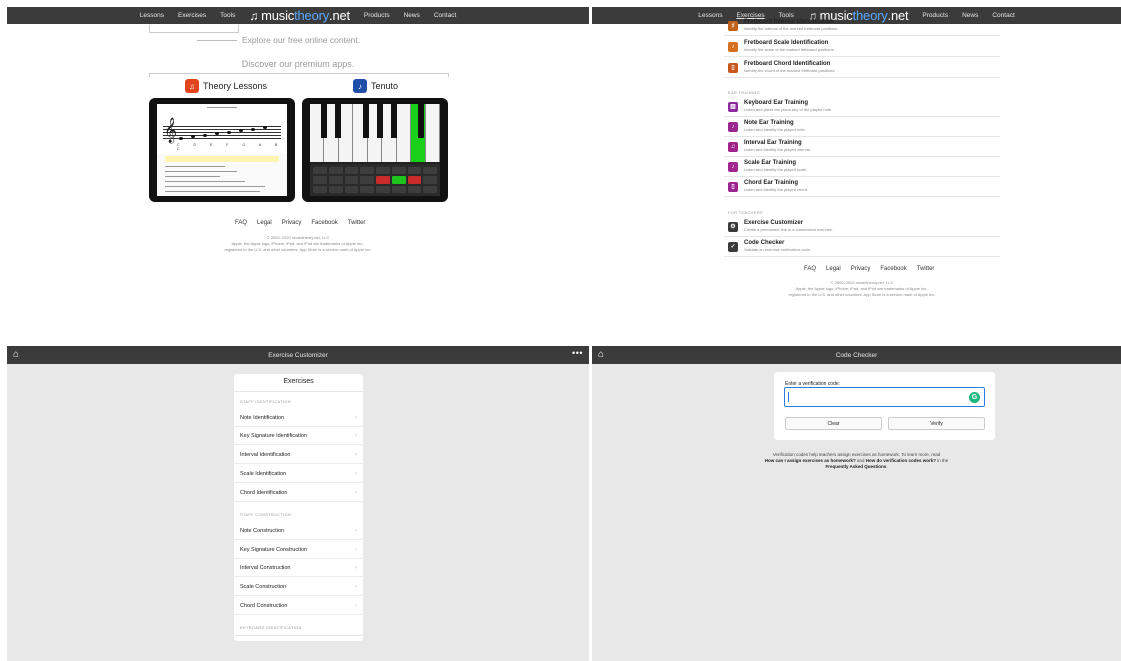  I want to click on row-label: Interval Identification, so click(265, 454).